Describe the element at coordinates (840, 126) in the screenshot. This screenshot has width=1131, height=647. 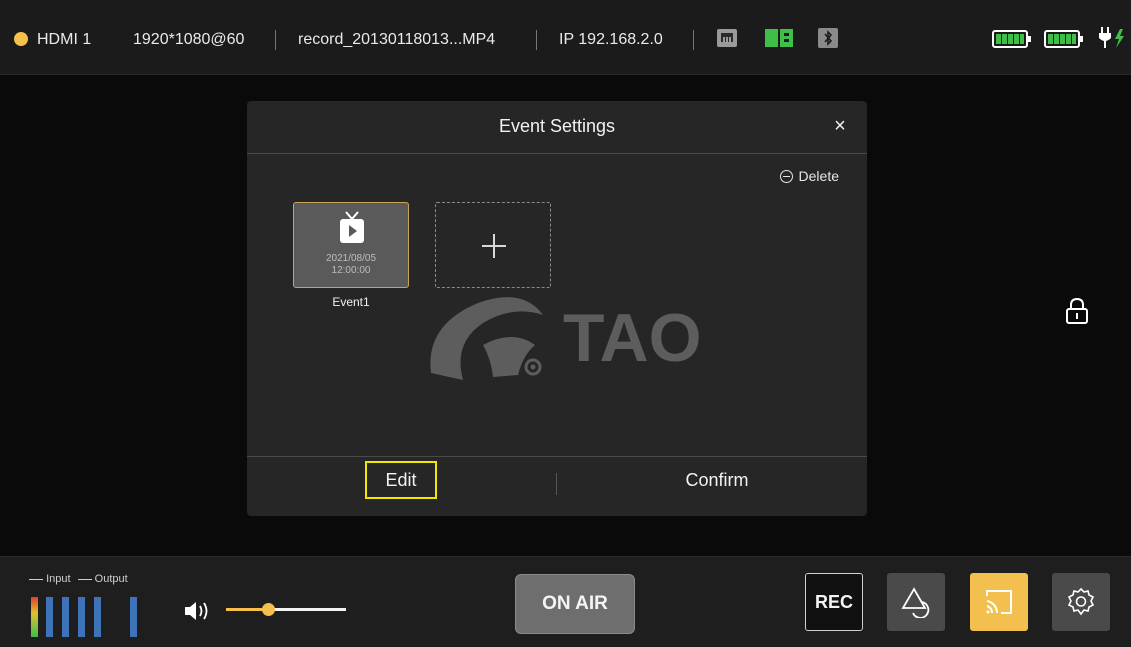
I see `close-icon: ×` at that location.